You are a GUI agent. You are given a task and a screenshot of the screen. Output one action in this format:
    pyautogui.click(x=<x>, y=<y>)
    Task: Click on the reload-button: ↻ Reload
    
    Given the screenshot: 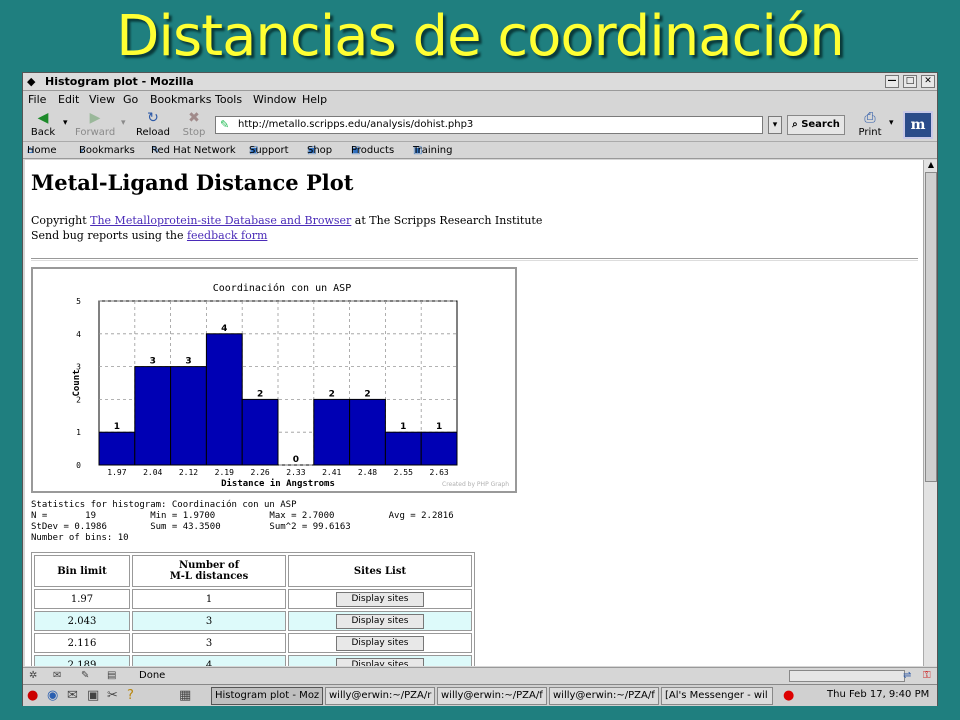 What is the action you would take?
    pyautogui.click(x=153, y=125)
    